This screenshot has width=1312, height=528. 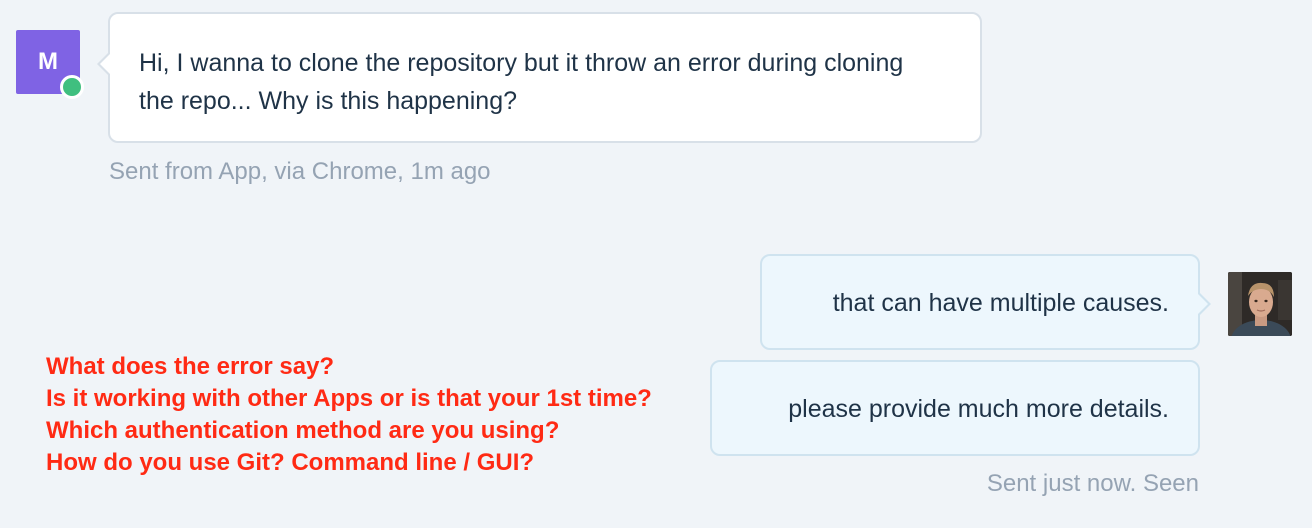 I want to click on annotation-line: How do you use Git? Command line / GUI?, so click(x=290, y=462).